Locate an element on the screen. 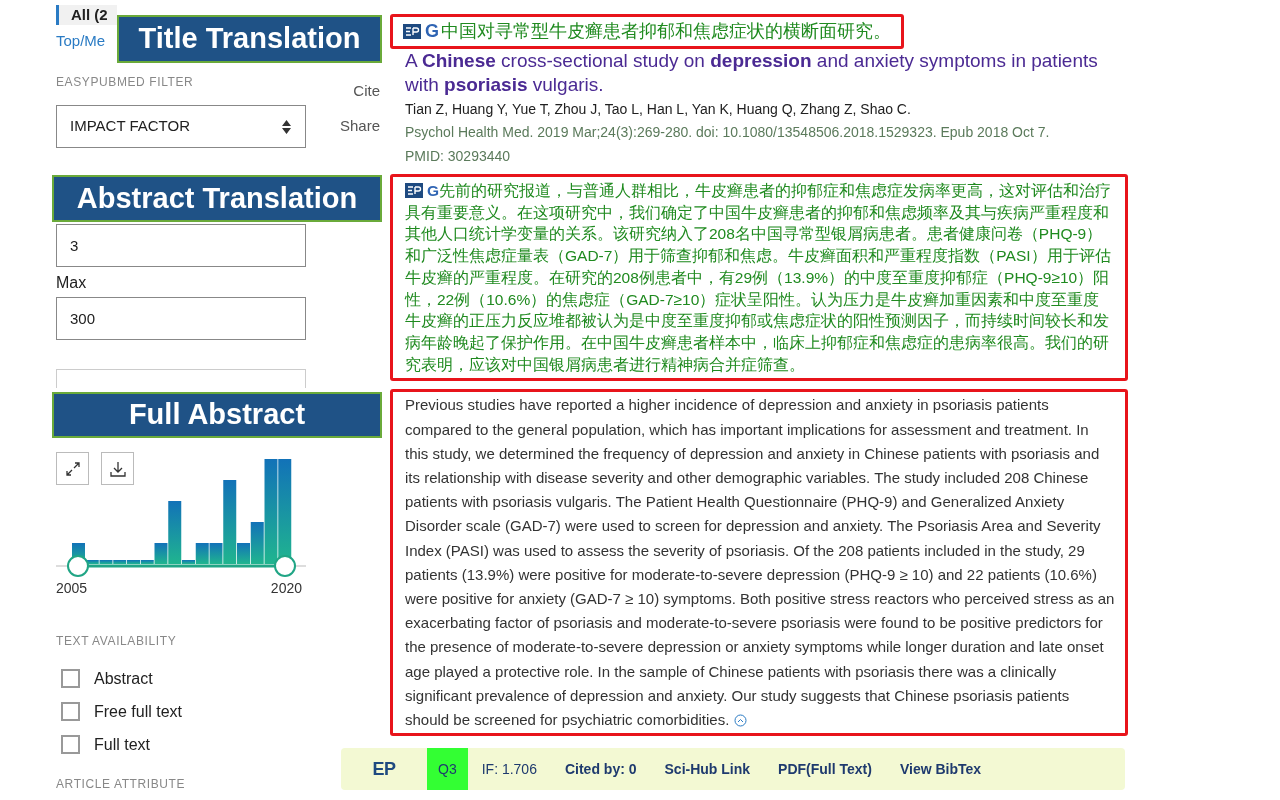  checkbox-label: Full text is located at coordinates (122, 744).